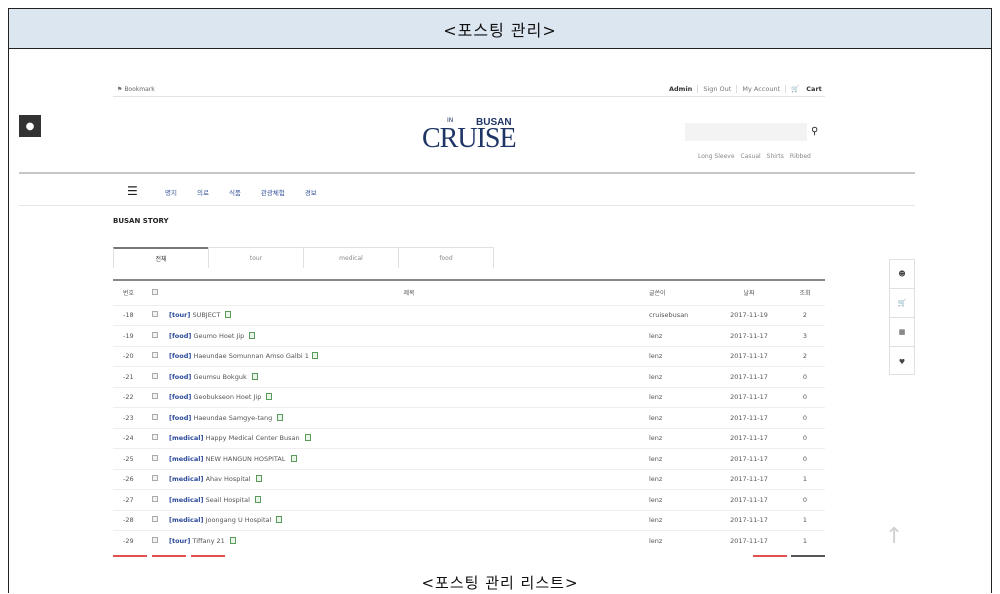  Describe the element at coordinates (902, 303) in the screenshot. I see `cart-icon: 🛒` at that location.